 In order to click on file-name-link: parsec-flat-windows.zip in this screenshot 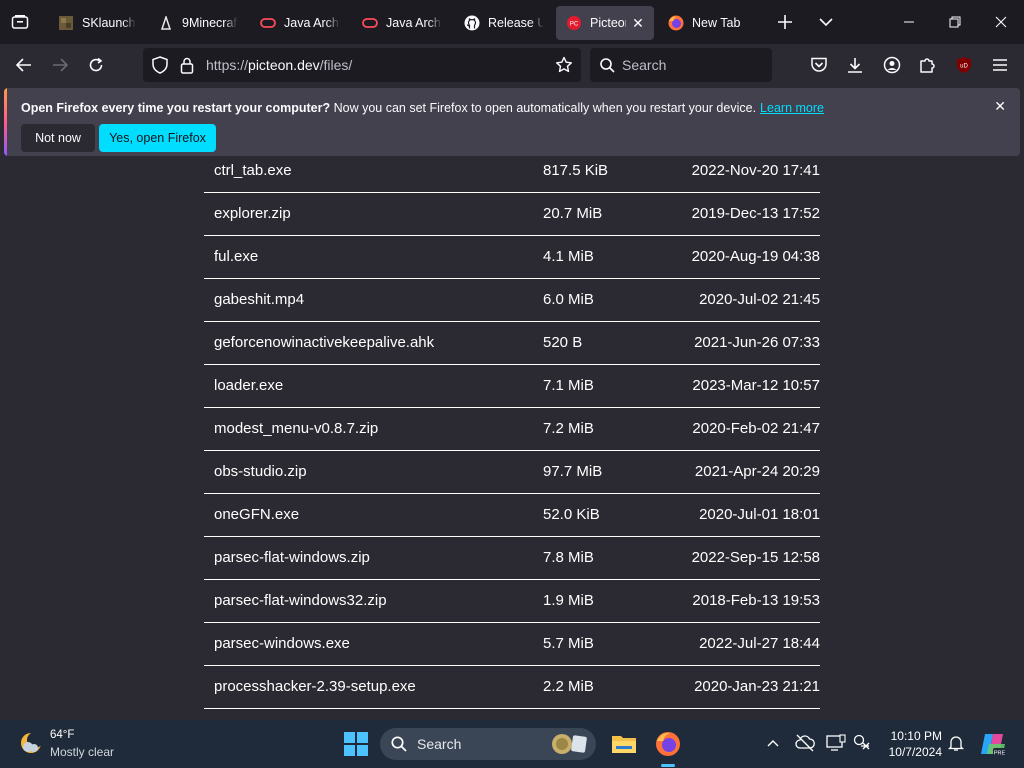, I will do `click(292, 557)`.